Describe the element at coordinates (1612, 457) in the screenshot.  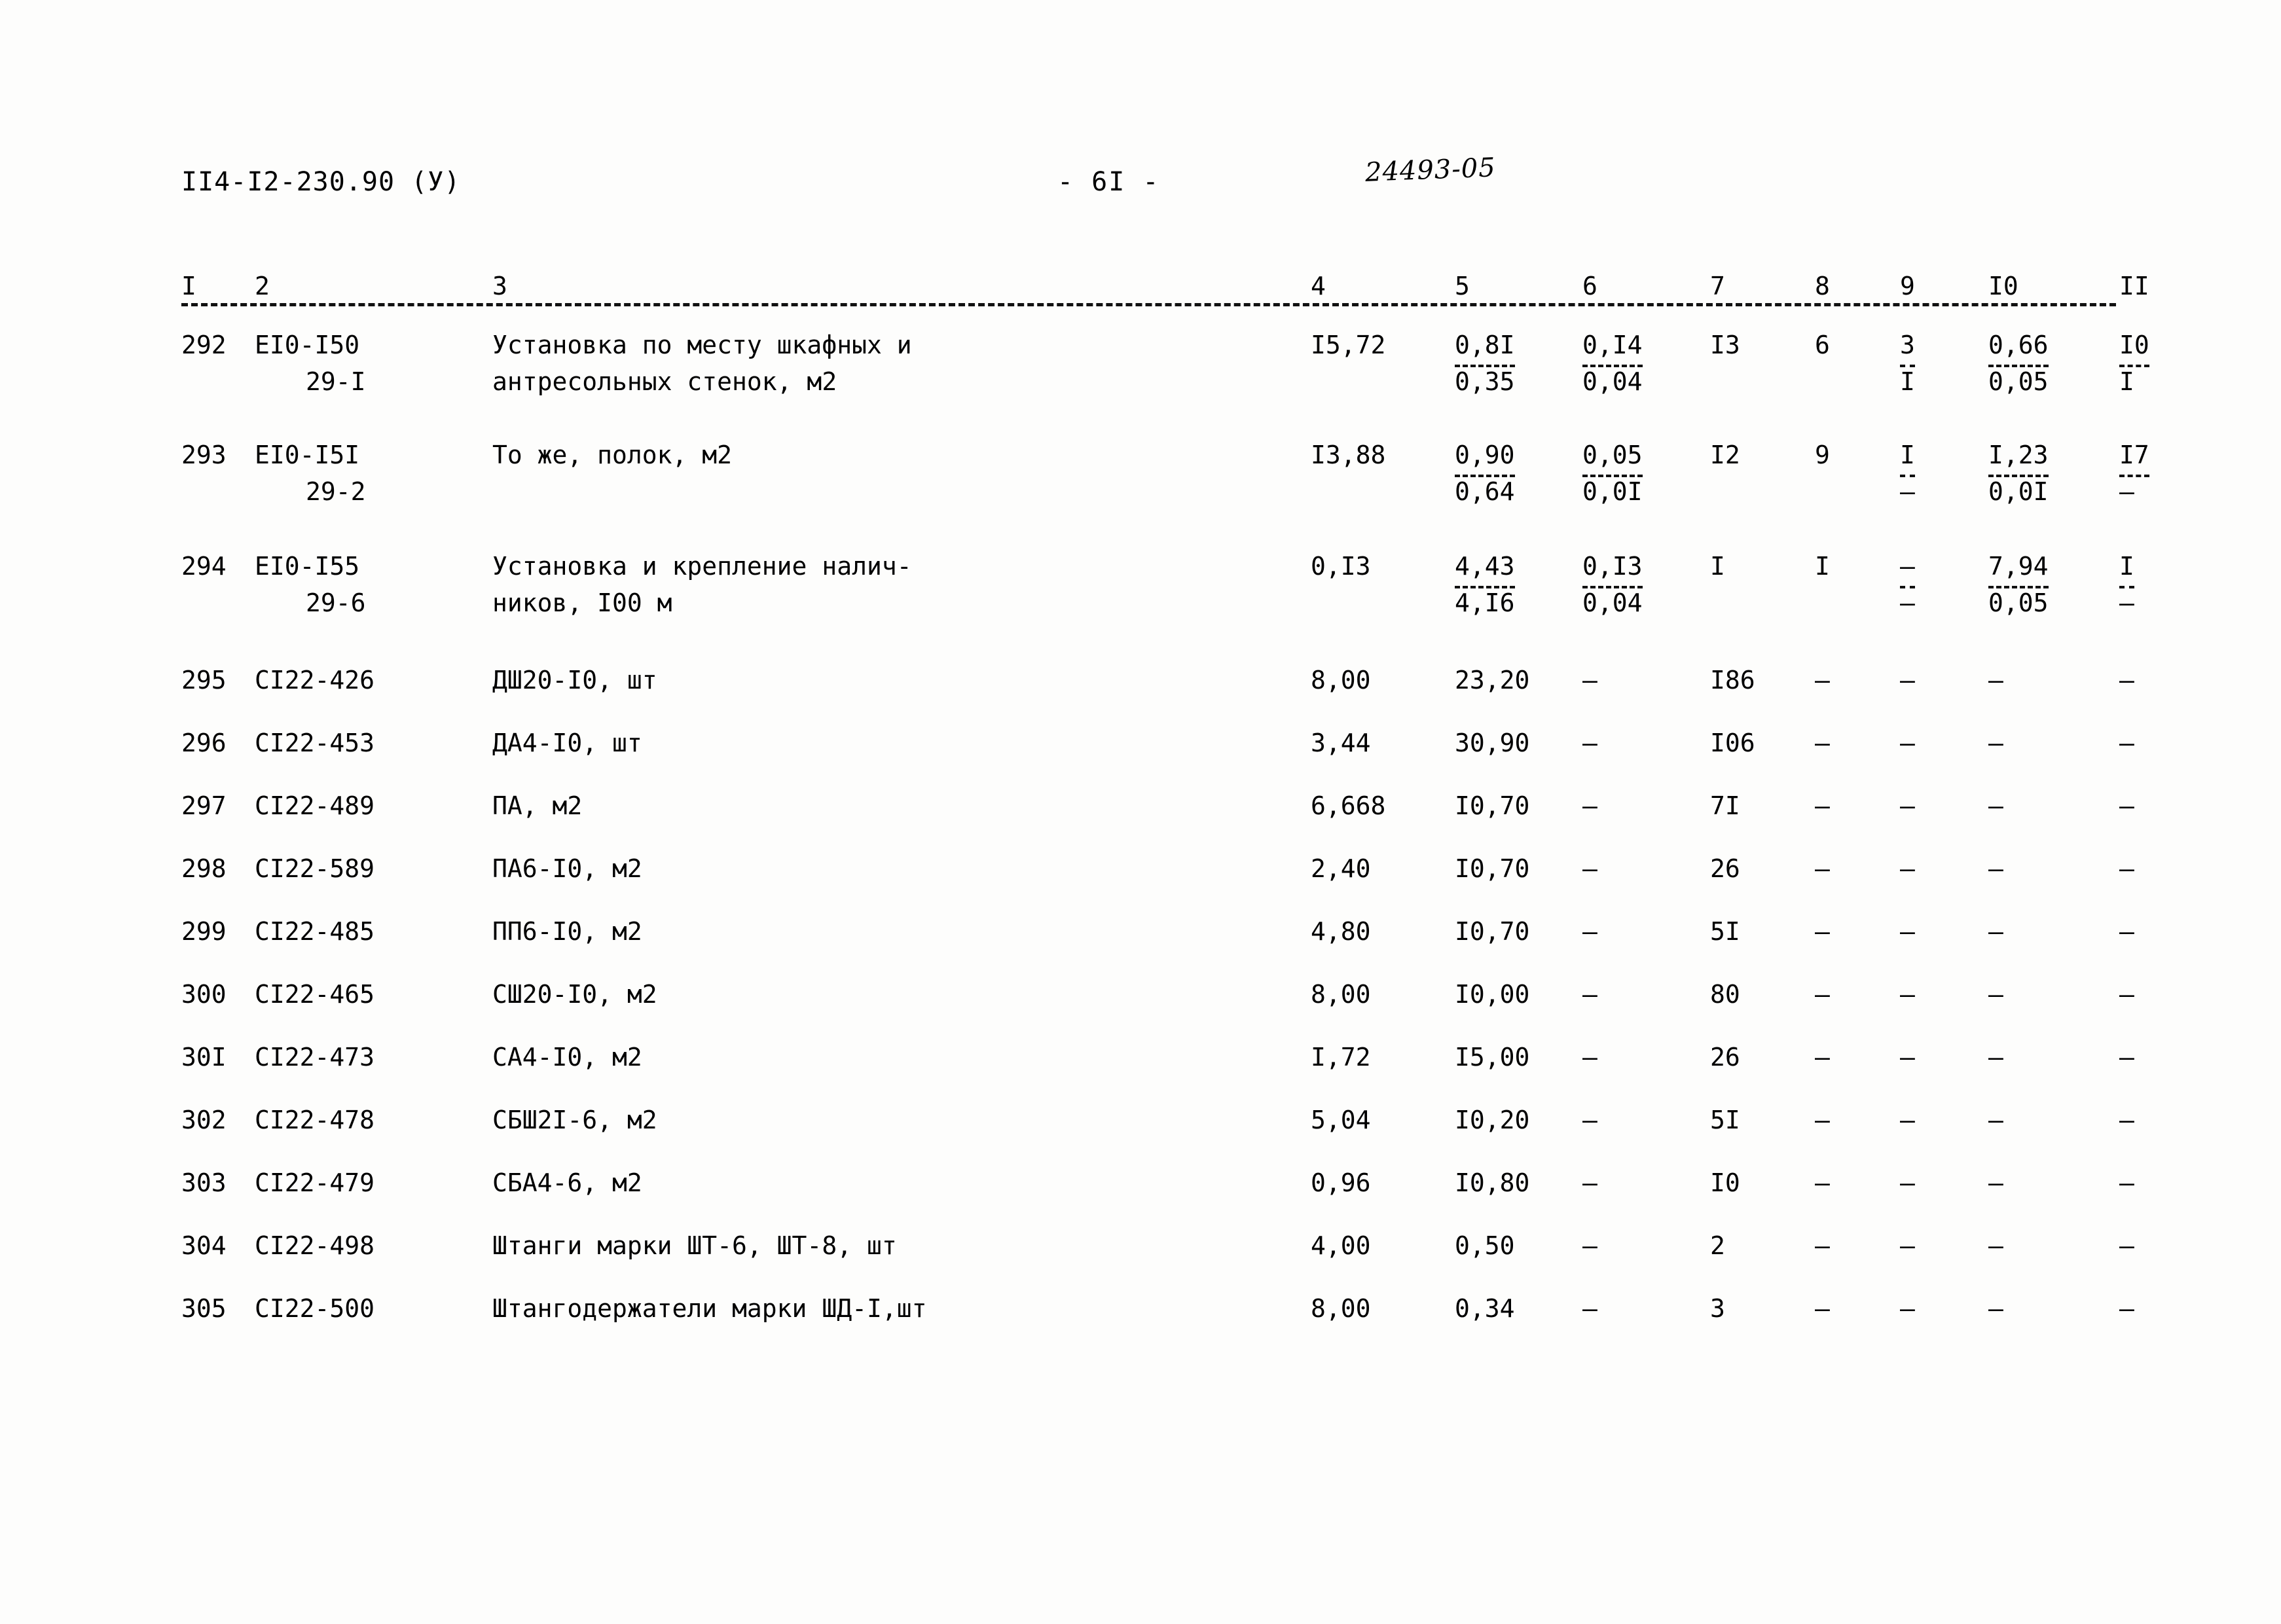
I see `row-col6-upper: 0,05` at that location.